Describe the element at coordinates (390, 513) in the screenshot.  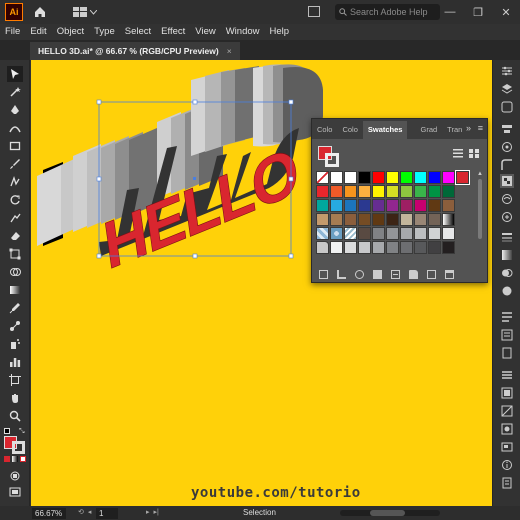
I see `horizontal-scrollbar` at that location.